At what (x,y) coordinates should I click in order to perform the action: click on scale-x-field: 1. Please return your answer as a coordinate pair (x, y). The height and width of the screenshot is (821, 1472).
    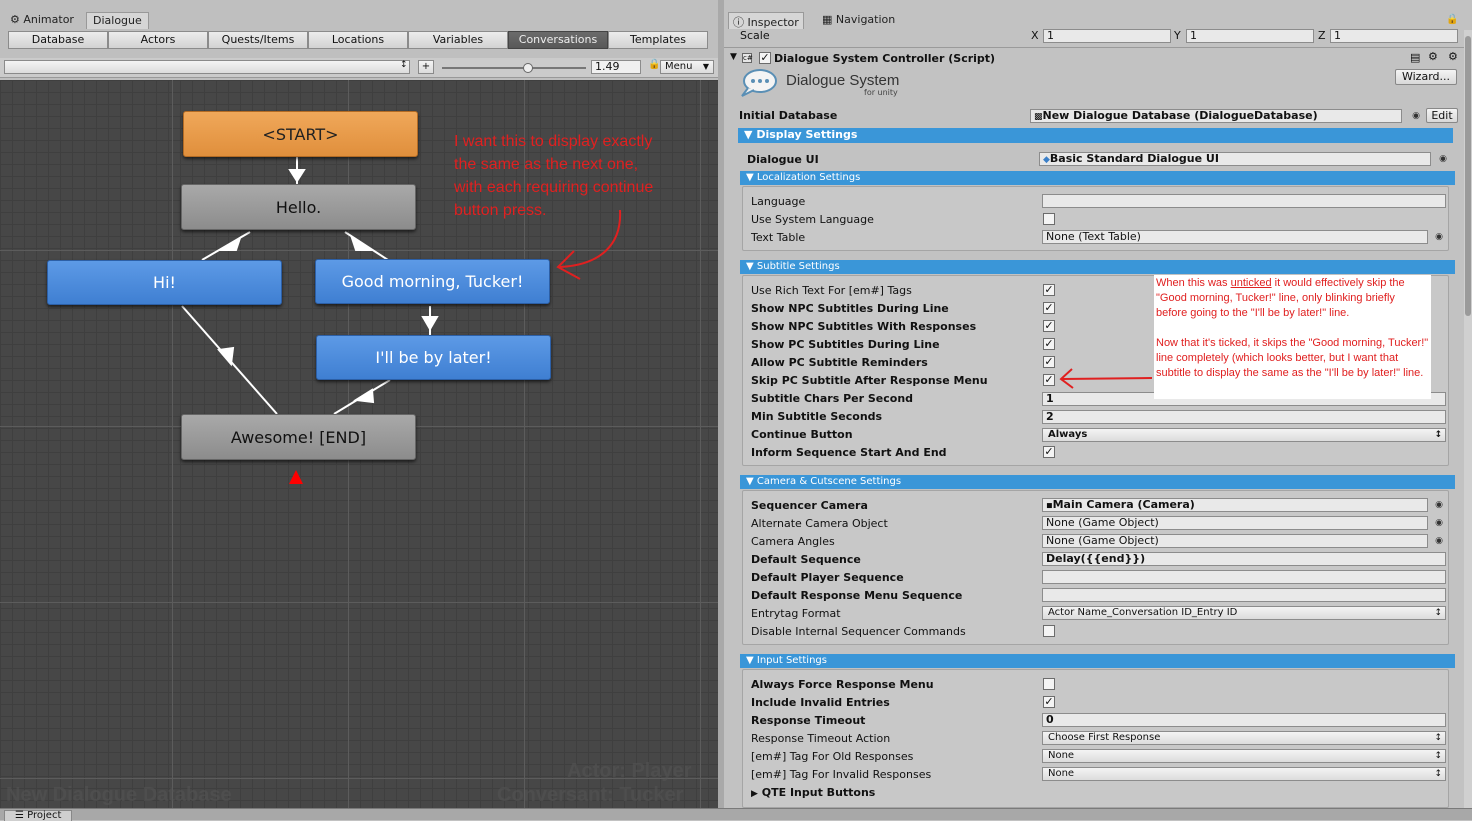
    Looking at the image, I should click on (1107, 36).